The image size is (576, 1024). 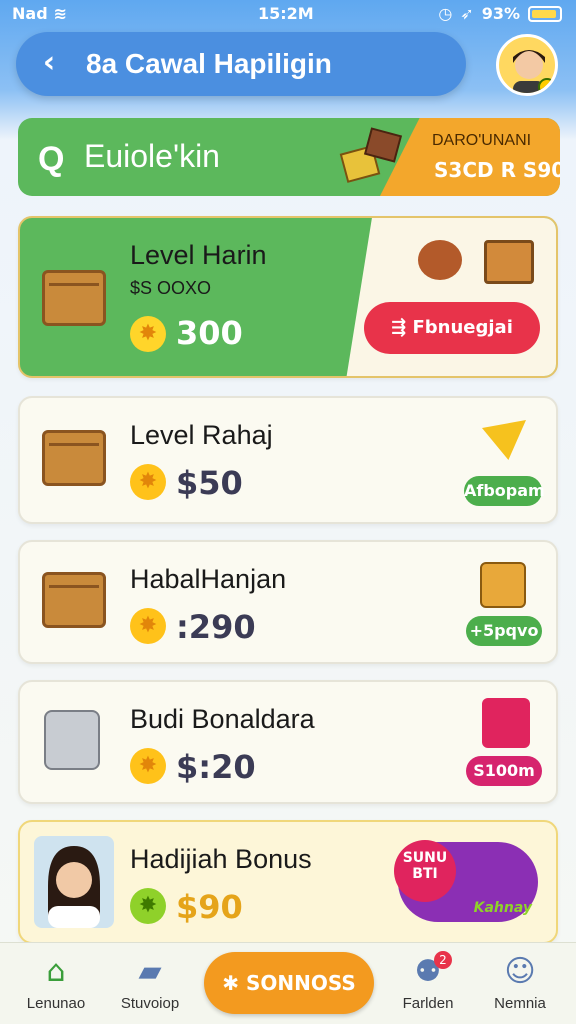 What do you see at coordinates (502, 908) in the screenshot?
I see `bonus-tag: Kahnay` at bounding box center [502, 908].